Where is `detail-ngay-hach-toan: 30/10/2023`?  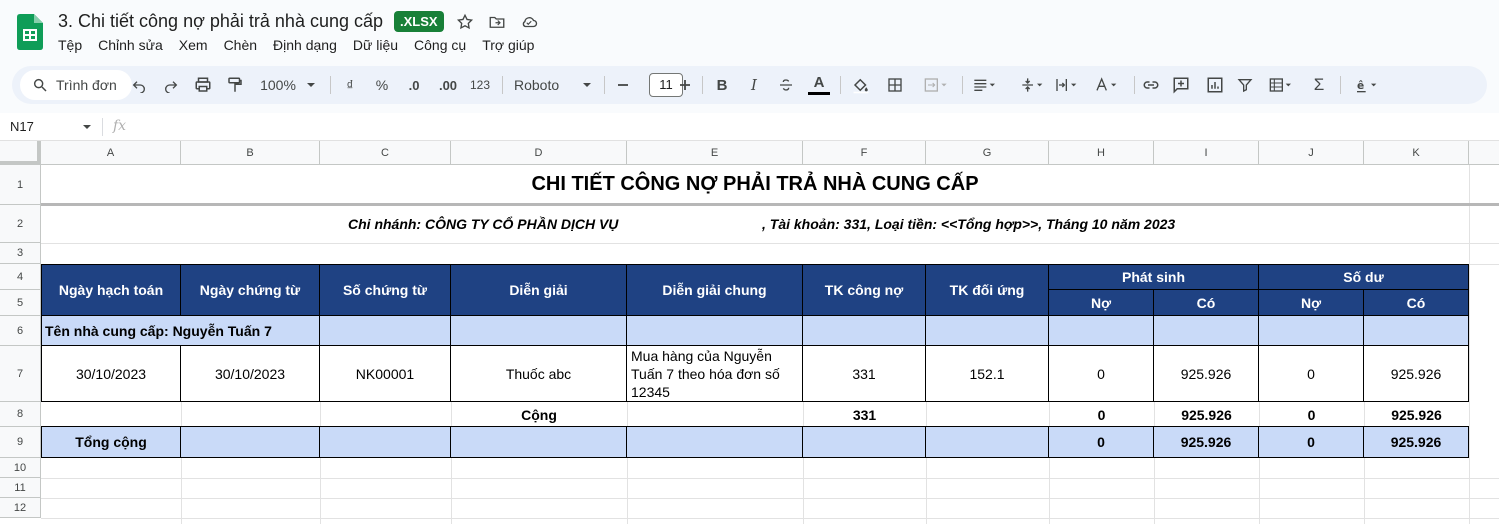
detail-ngay-hach-toan: 30/10/2023 is located at coordinates (111, 373).